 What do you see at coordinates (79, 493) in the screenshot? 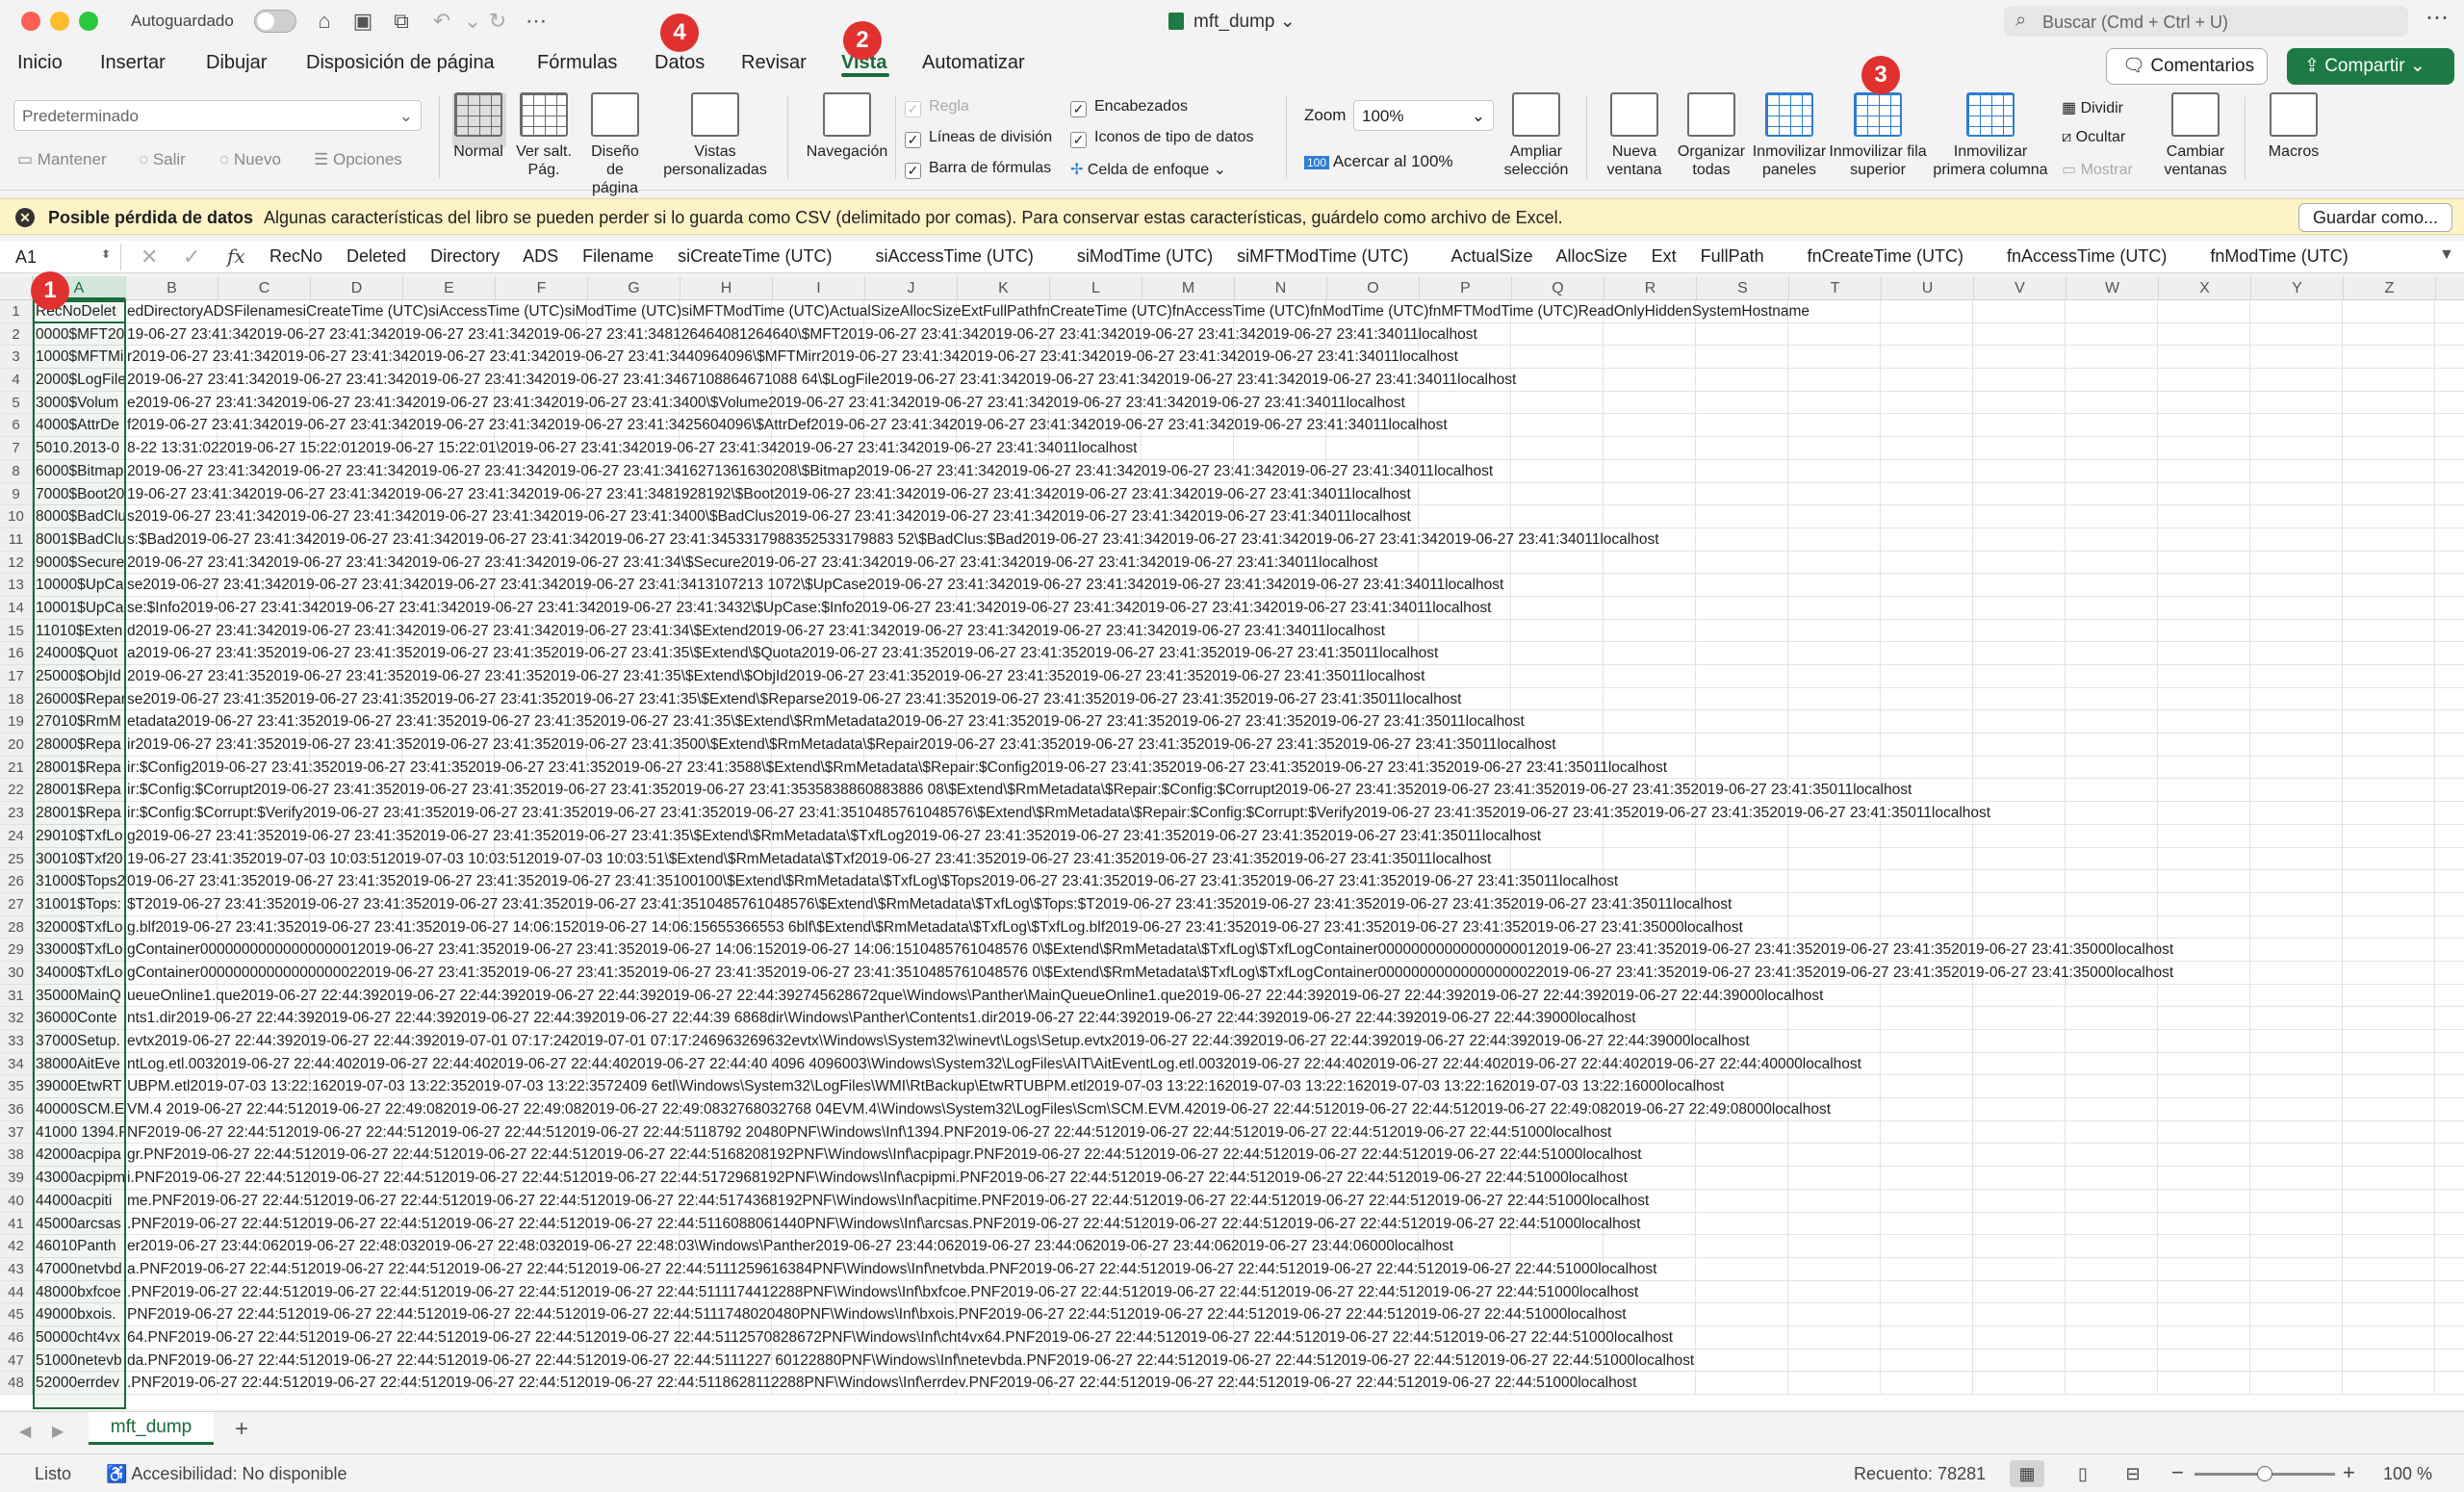
I see `cell-a: 7000$Boot20` at bounding box center [79, 493].